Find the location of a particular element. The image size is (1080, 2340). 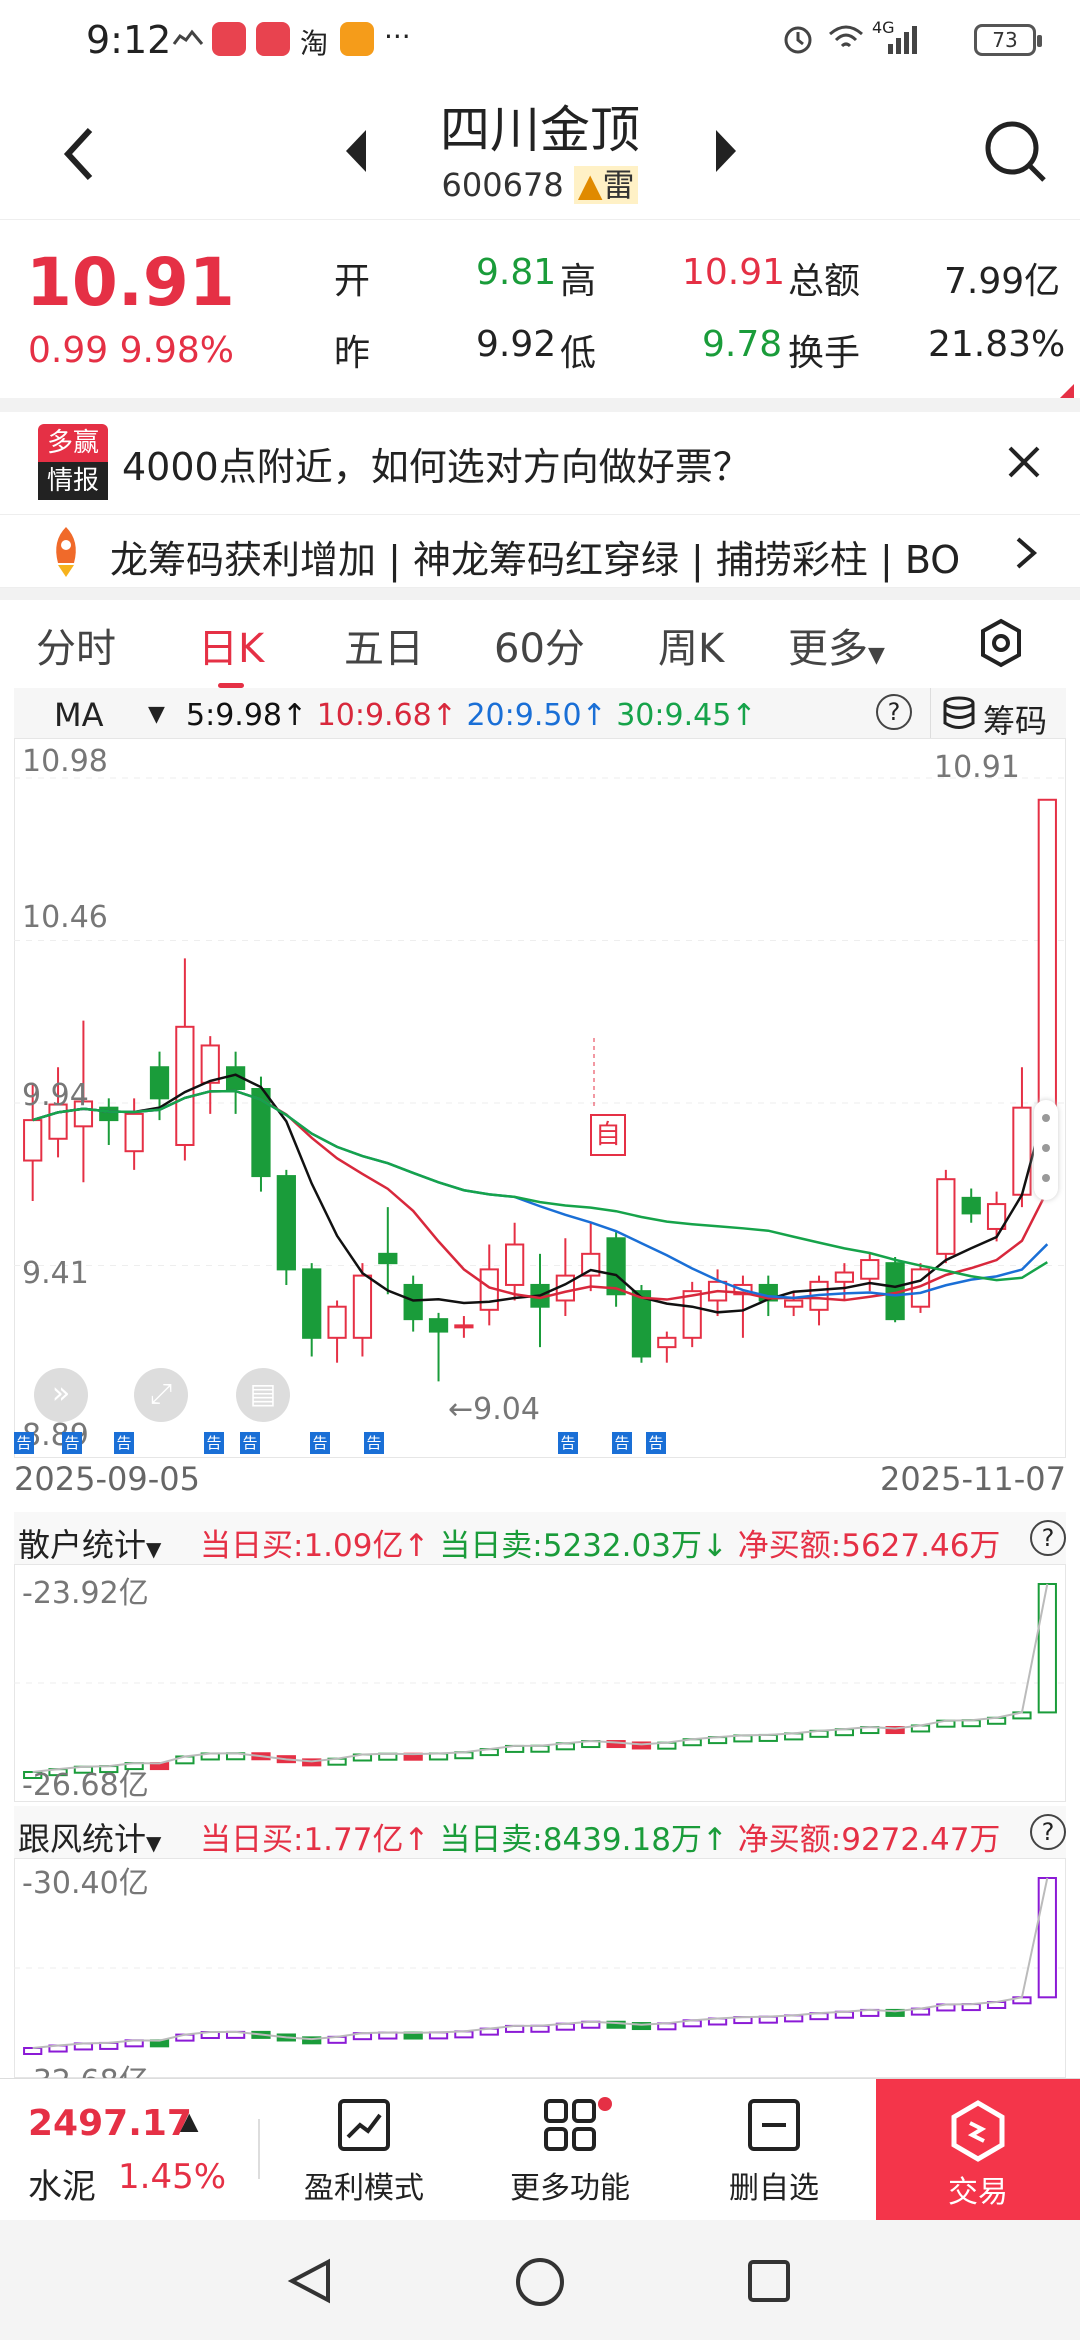

tab-weekly-k: 周K is located at coordinates (691, 645).